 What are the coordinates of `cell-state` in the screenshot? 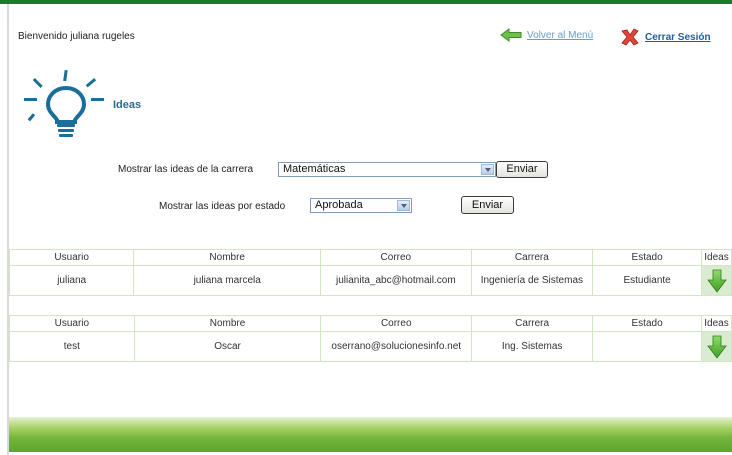 It's located at (647, 346).